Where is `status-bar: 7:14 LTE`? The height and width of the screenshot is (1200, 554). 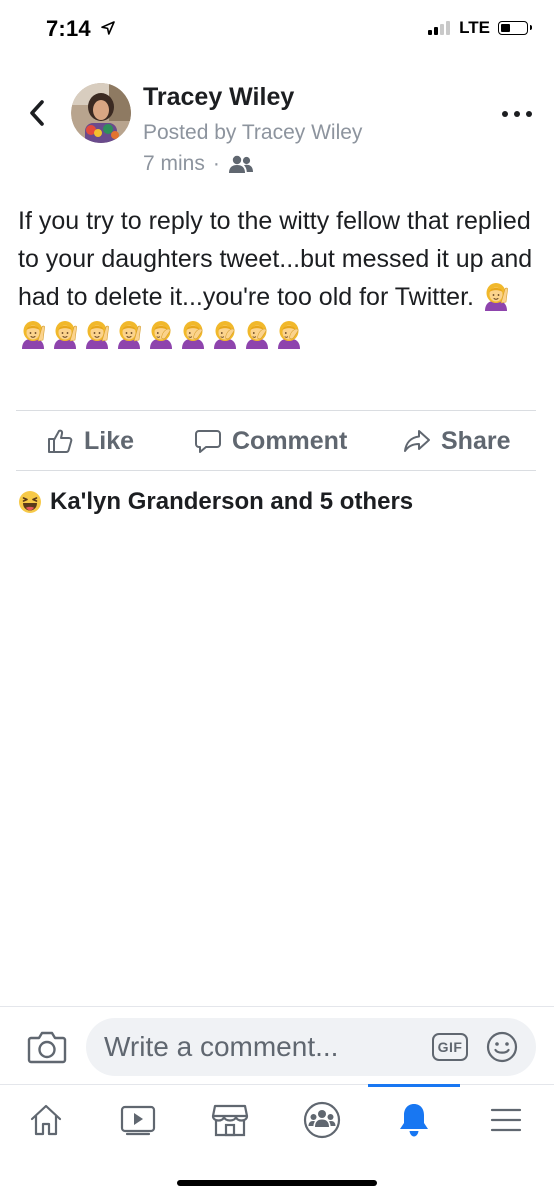
status-bar: 7:14 LTE is located at coordinates (277, 30).